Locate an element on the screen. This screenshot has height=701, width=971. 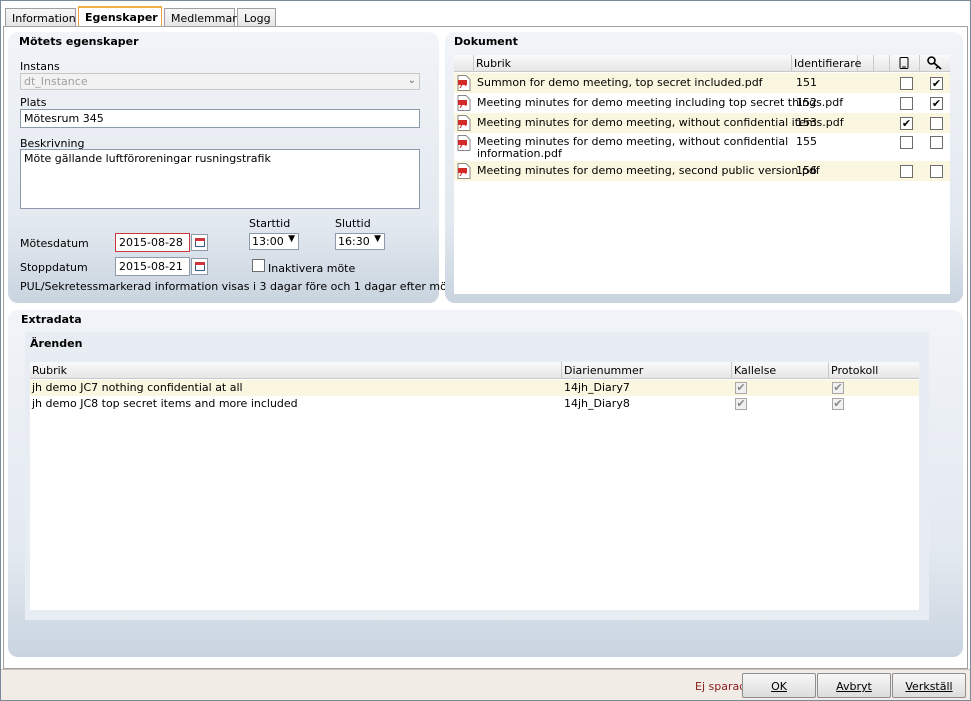
instance-select: dt_Instance ⌄ is located at coordinates (220, 81).